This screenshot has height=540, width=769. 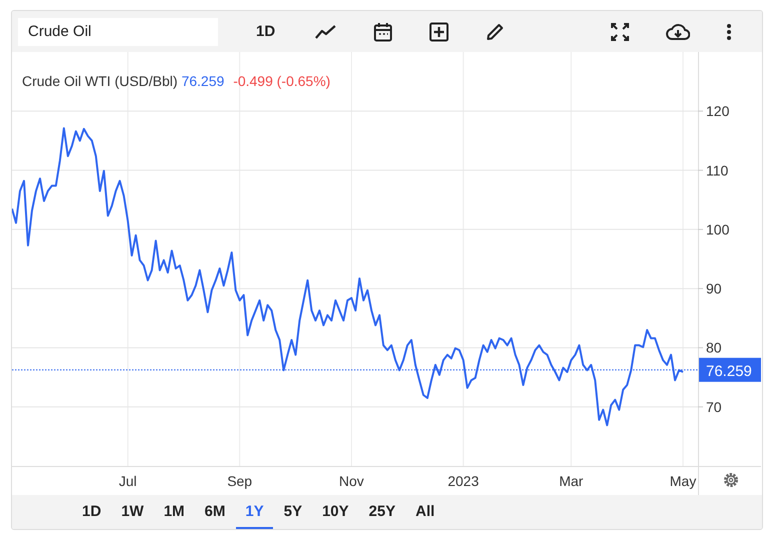 What do you see at coordinates (202, 81) in the screenshot?
I see `last-price: 76.259` at bounding box center [202, 81].